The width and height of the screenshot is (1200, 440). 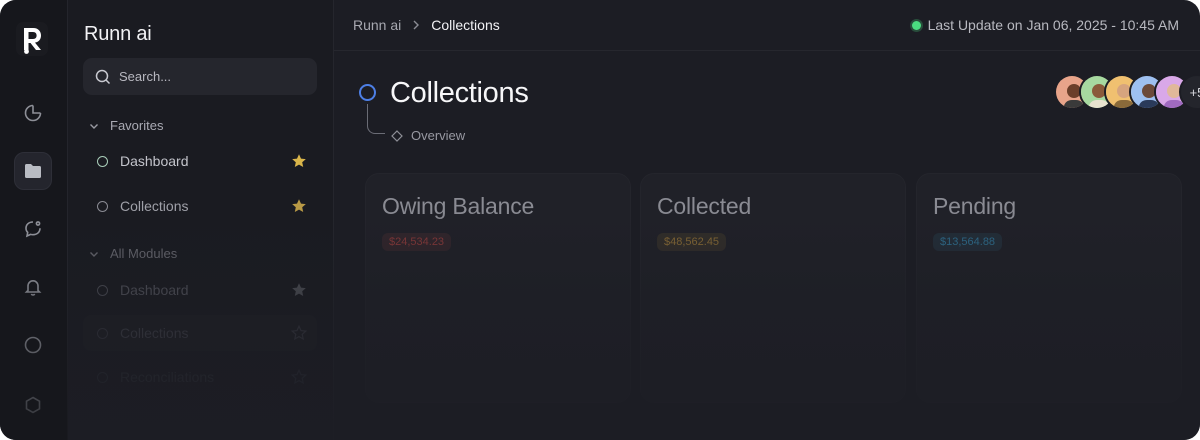 What do you see at coordinates (367, 92) in the screenshot?
I see `page-status-ring` at bounding box center [367, 92].